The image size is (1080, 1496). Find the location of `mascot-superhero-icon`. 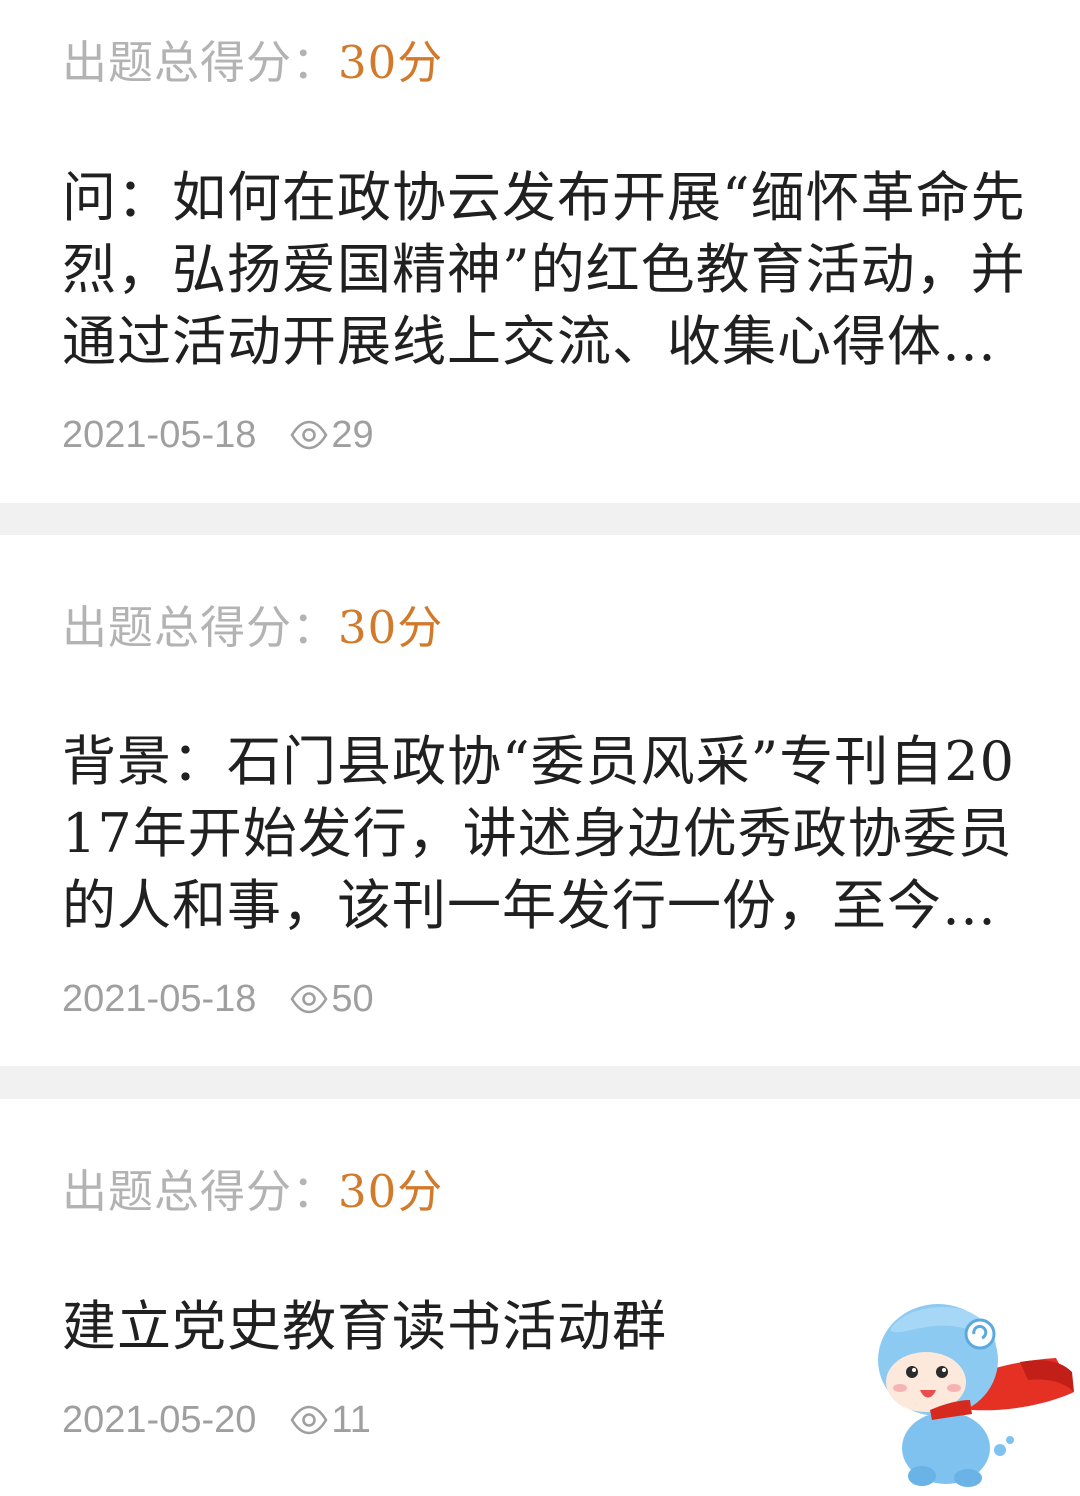

mascot-superhero-icon is located at coordinates (968, 1395).